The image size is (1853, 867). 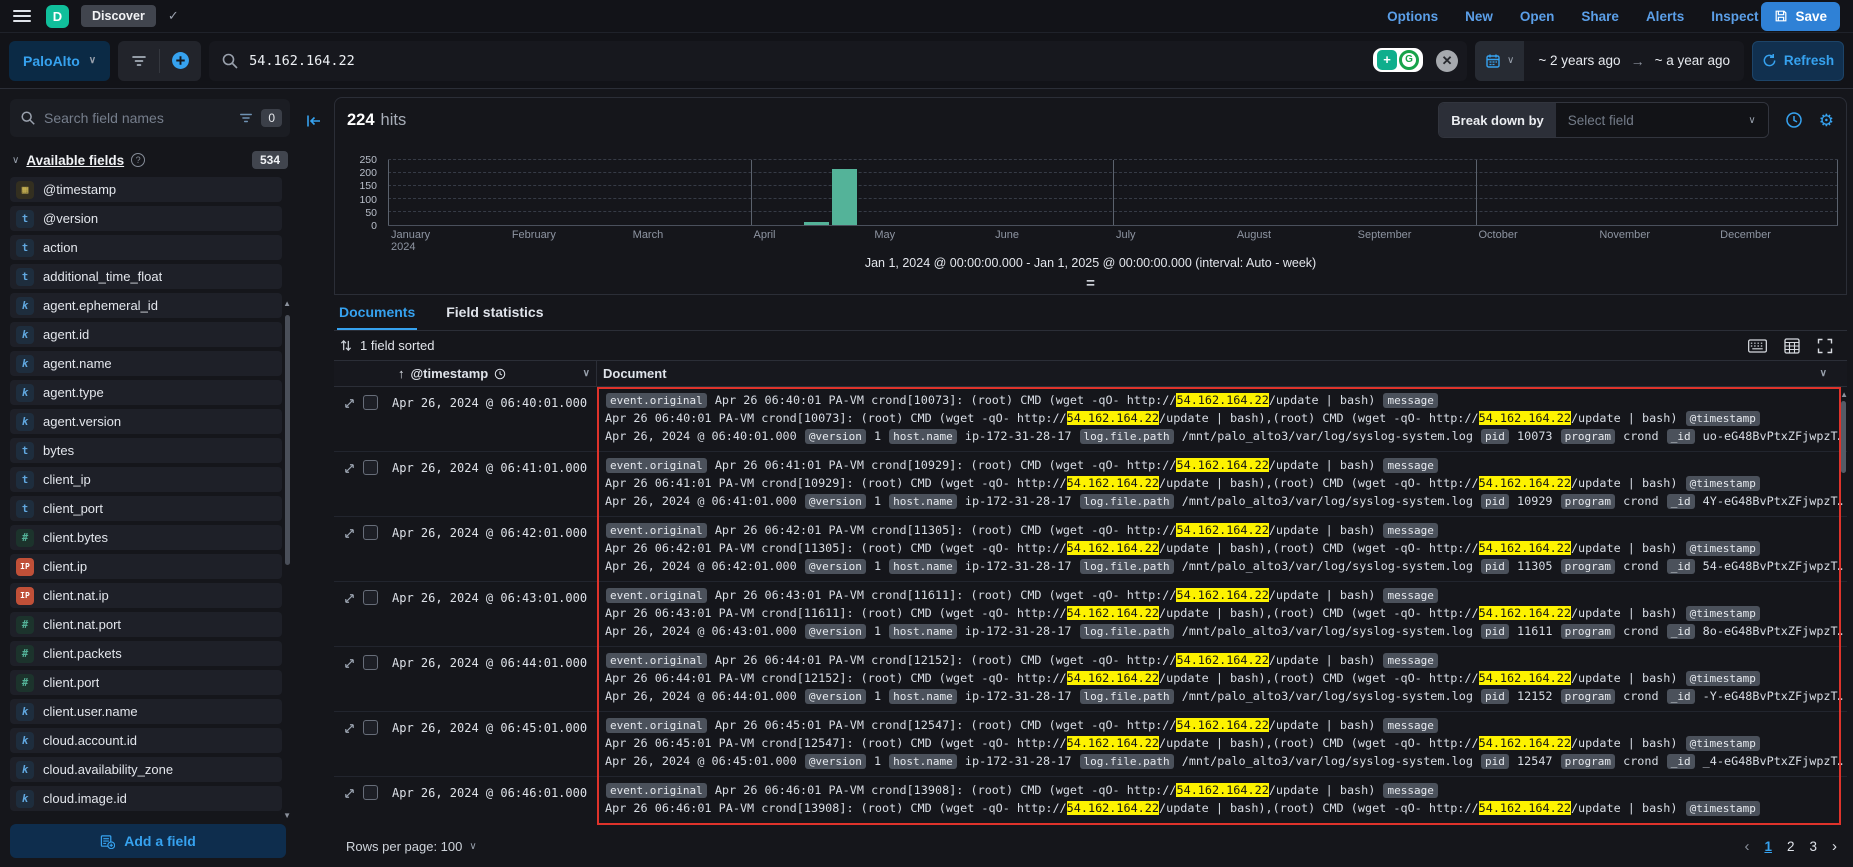 I want to click on question-icon: ?, so click(x=138, y=160).